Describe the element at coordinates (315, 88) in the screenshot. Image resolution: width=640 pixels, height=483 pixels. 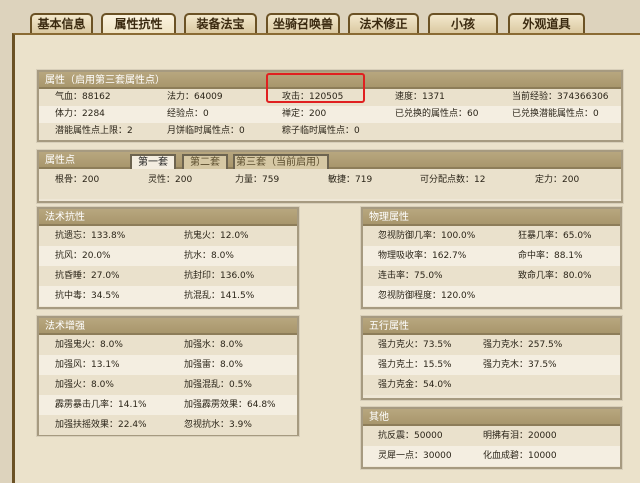
I see `highlight-box` at that location.